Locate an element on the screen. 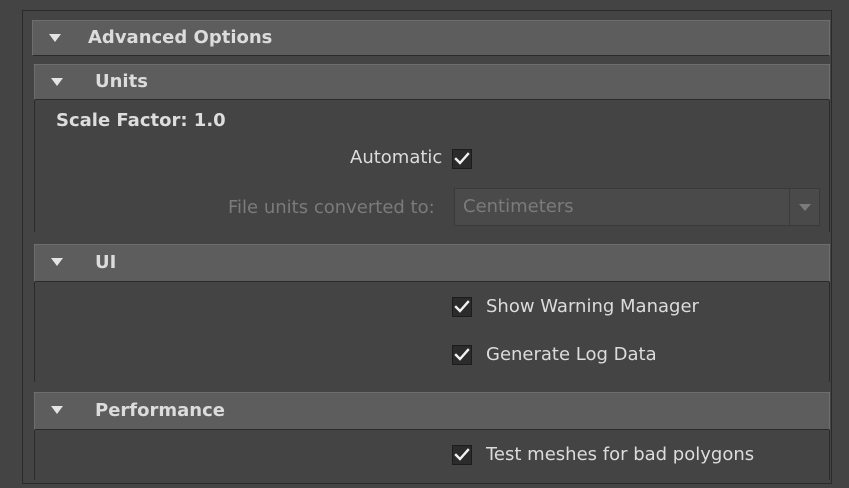  show-warning-manager-checkbox is located at coordinates (462, 307).